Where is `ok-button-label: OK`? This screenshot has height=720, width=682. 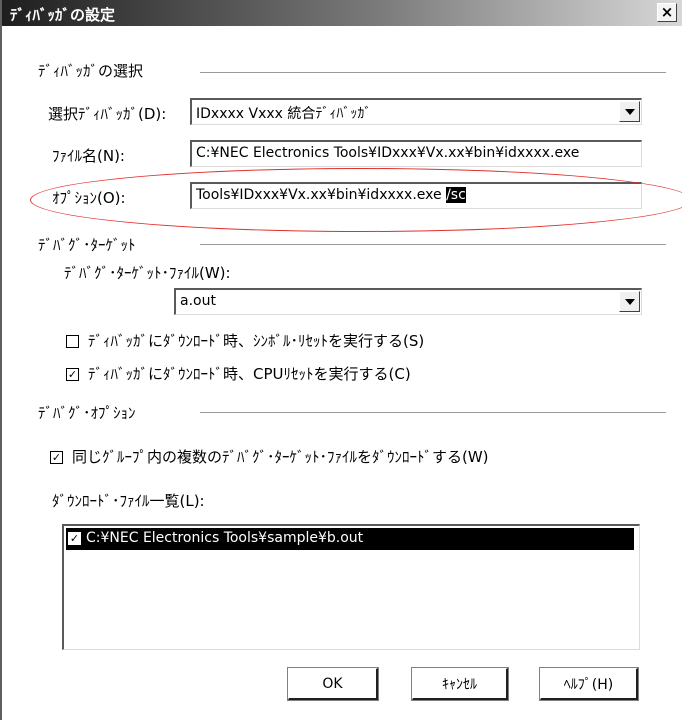
ok-button-label: OK is located at coordinates (332, 683).